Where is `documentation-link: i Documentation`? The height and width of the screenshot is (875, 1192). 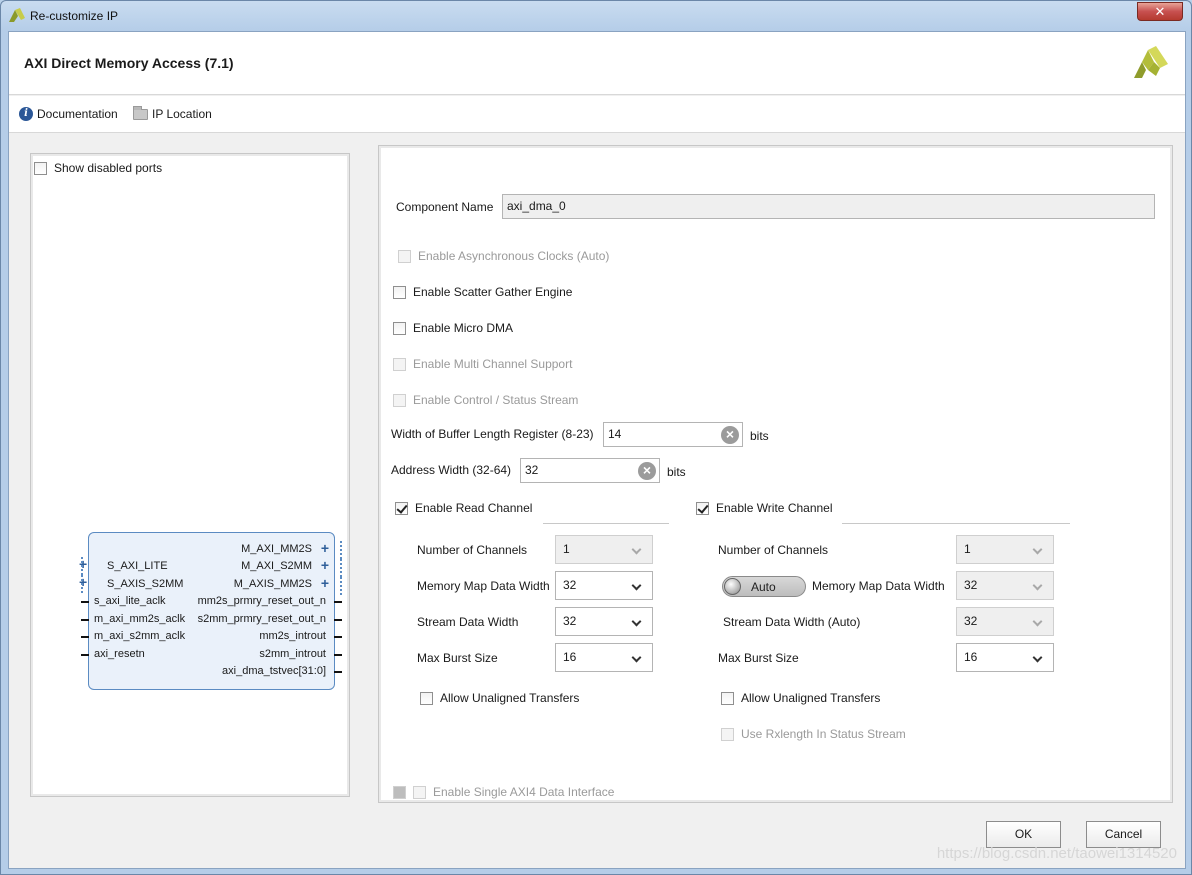
documentation-link: i Documentation is located at coordinates (68, 114).